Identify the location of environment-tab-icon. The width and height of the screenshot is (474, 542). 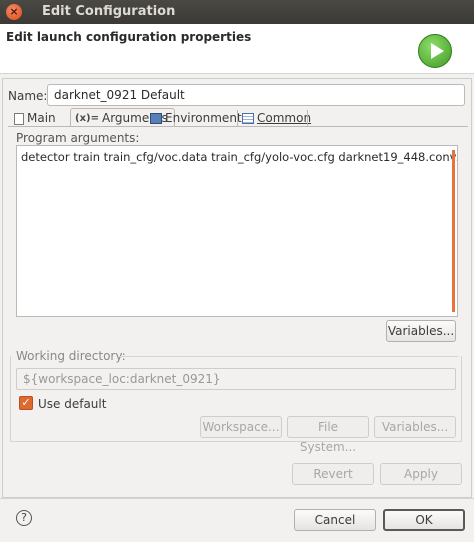
(156, 118).